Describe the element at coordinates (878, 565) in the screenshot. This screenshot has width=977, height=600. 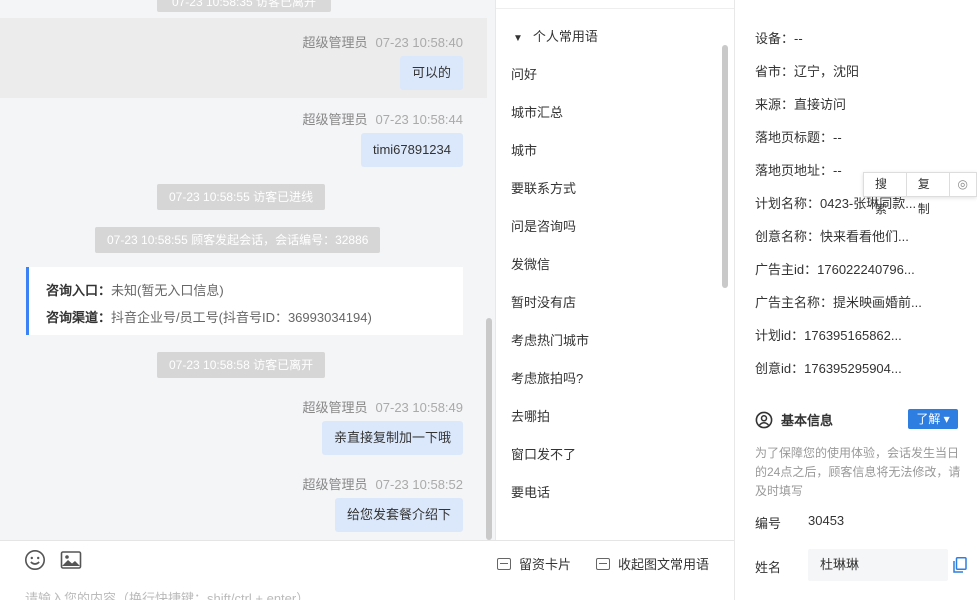
I see `name-field: 杜琳琳` at that location.